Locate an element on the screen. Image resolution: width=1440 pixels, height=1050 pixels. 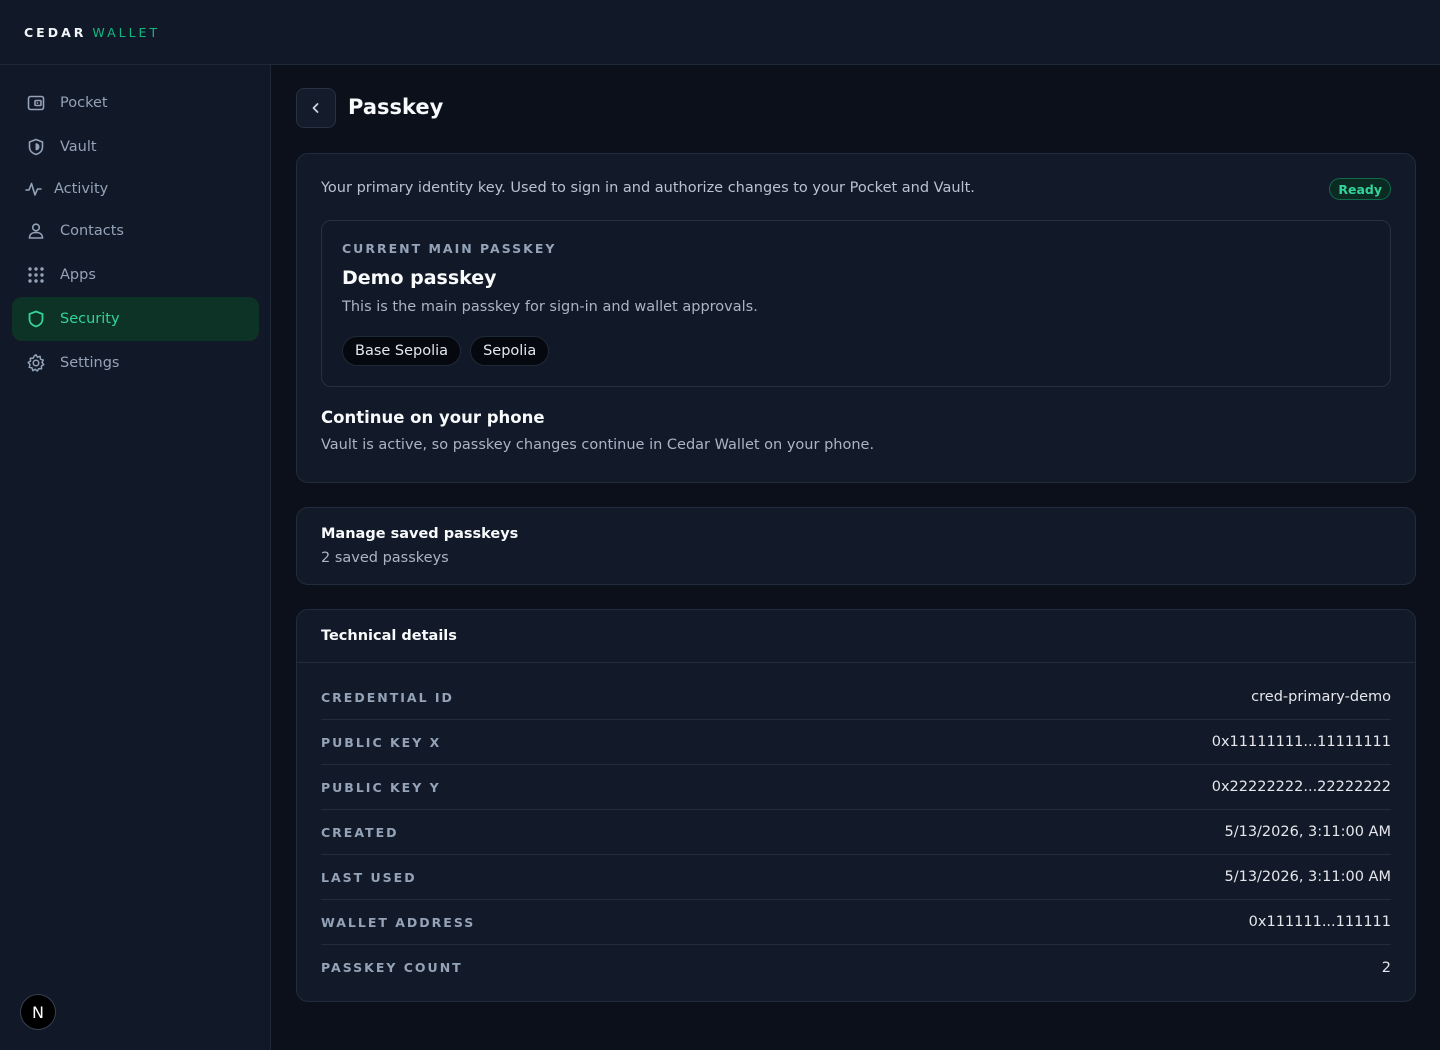
top-bar: CEDAR WALLET is located at coordinates (720, 32).